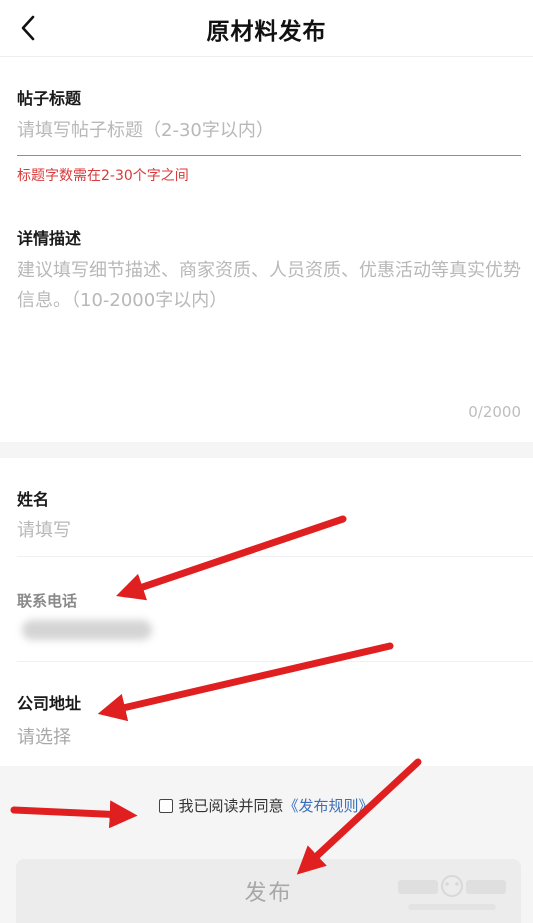 This screenshot has width=533, height=923. I want to click on character-counter: 0/2000, so click(494, 412).